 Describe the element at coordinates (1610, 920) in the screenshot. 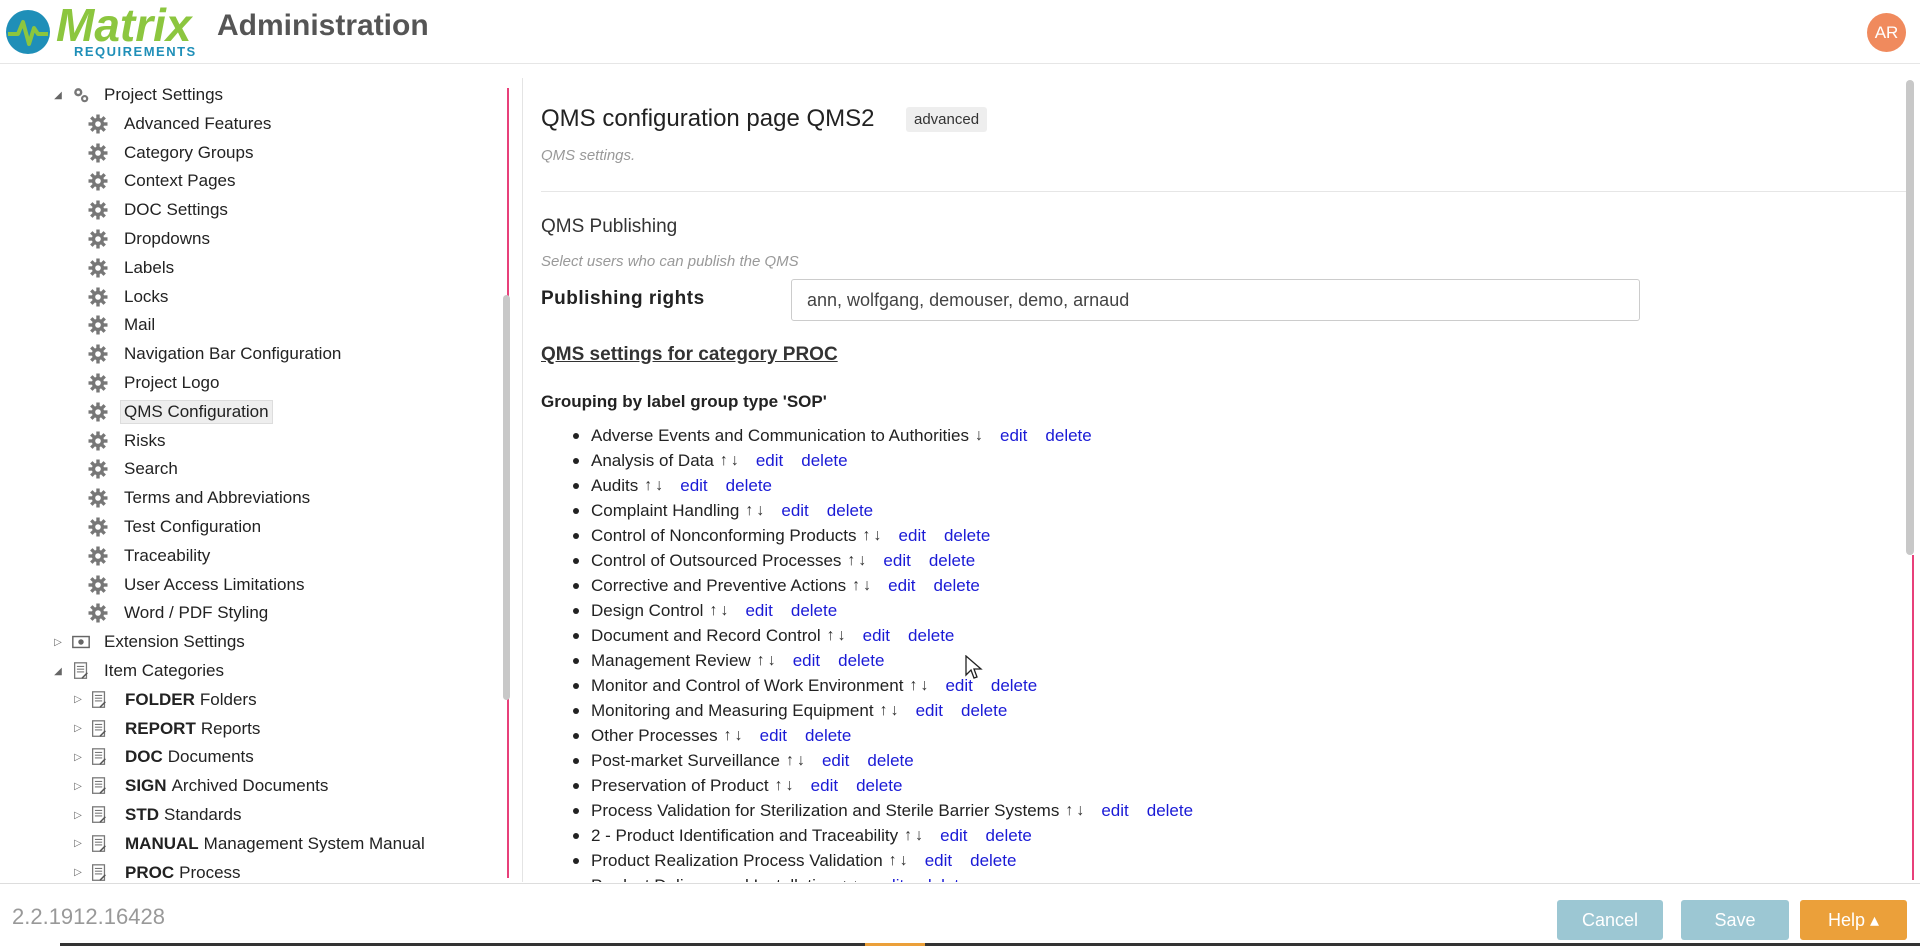

I see `cancel-button: Cancel` at that location.